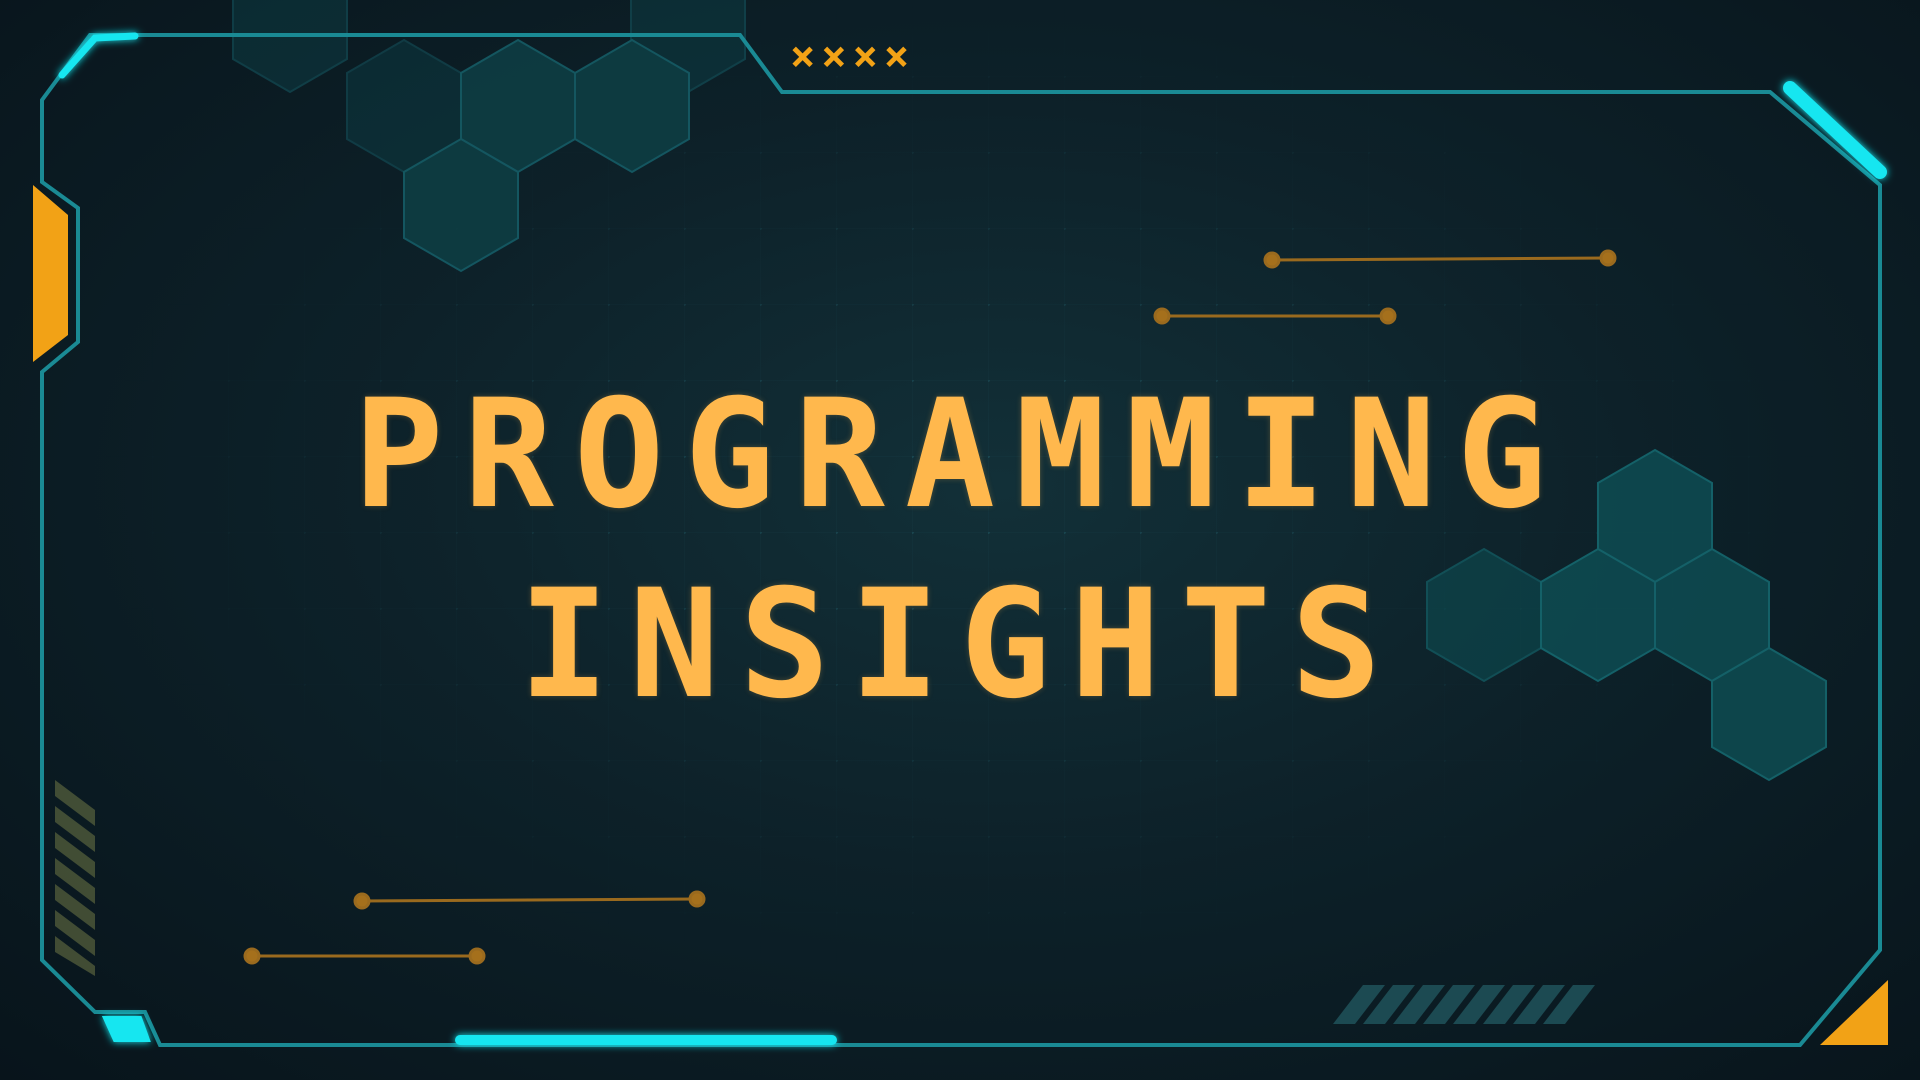 The width and height of the screenshot is (1920, 1080). I want to click on title-line-2: INSIGHTS, so click(960, 645).